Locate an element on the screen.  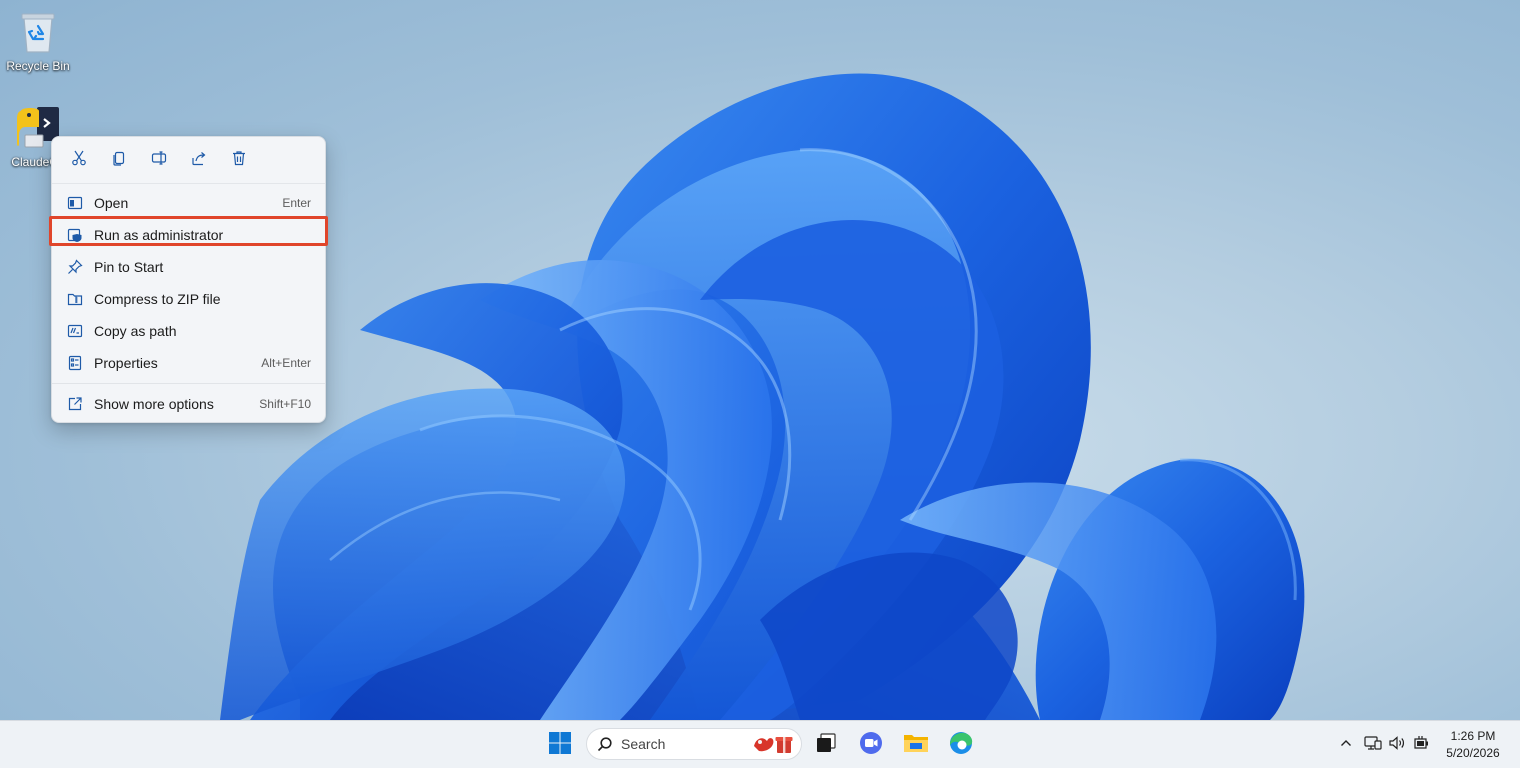
menu-item-label: Compress to ZIP file is located at coordinates (157, 299).